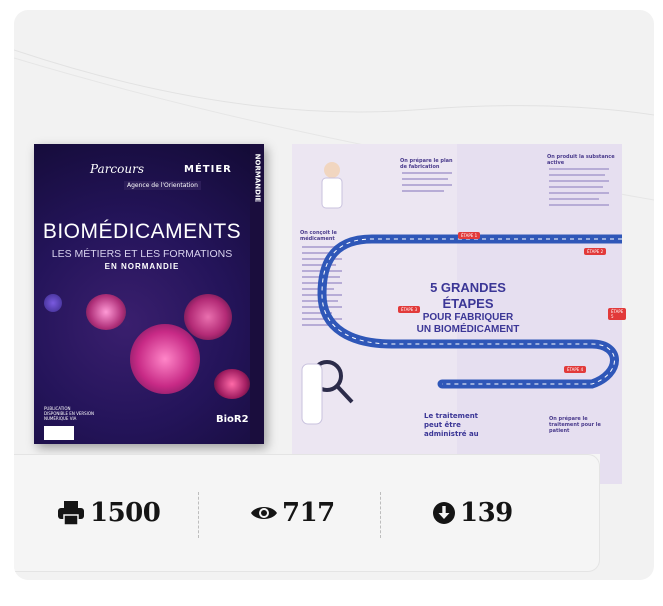  Describe the element at coordinates (142, 231) in the screenshot. I see `cover-title: BIOMÉDICAMENTS` at that location.